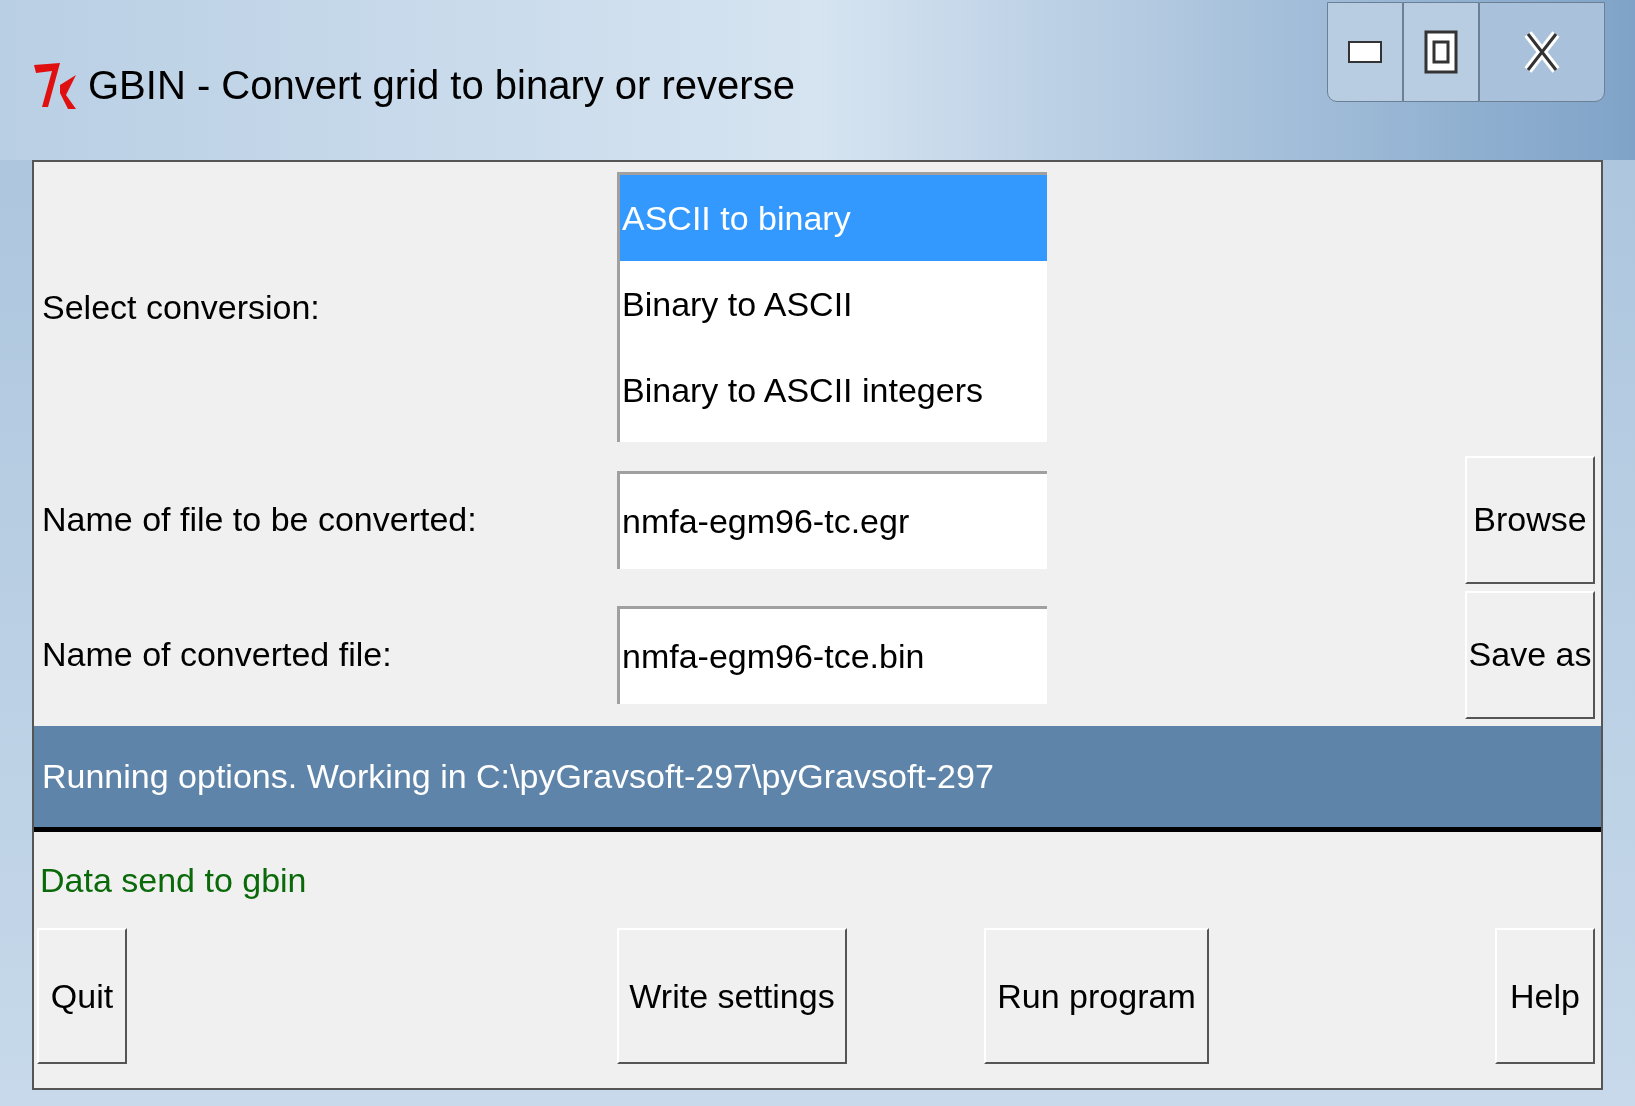  What do you see at coordinates (832, 654) in the screenshot?
I see `file-name-field: nmfa-egm96-tce.bin` at bounding box center [832, 654].